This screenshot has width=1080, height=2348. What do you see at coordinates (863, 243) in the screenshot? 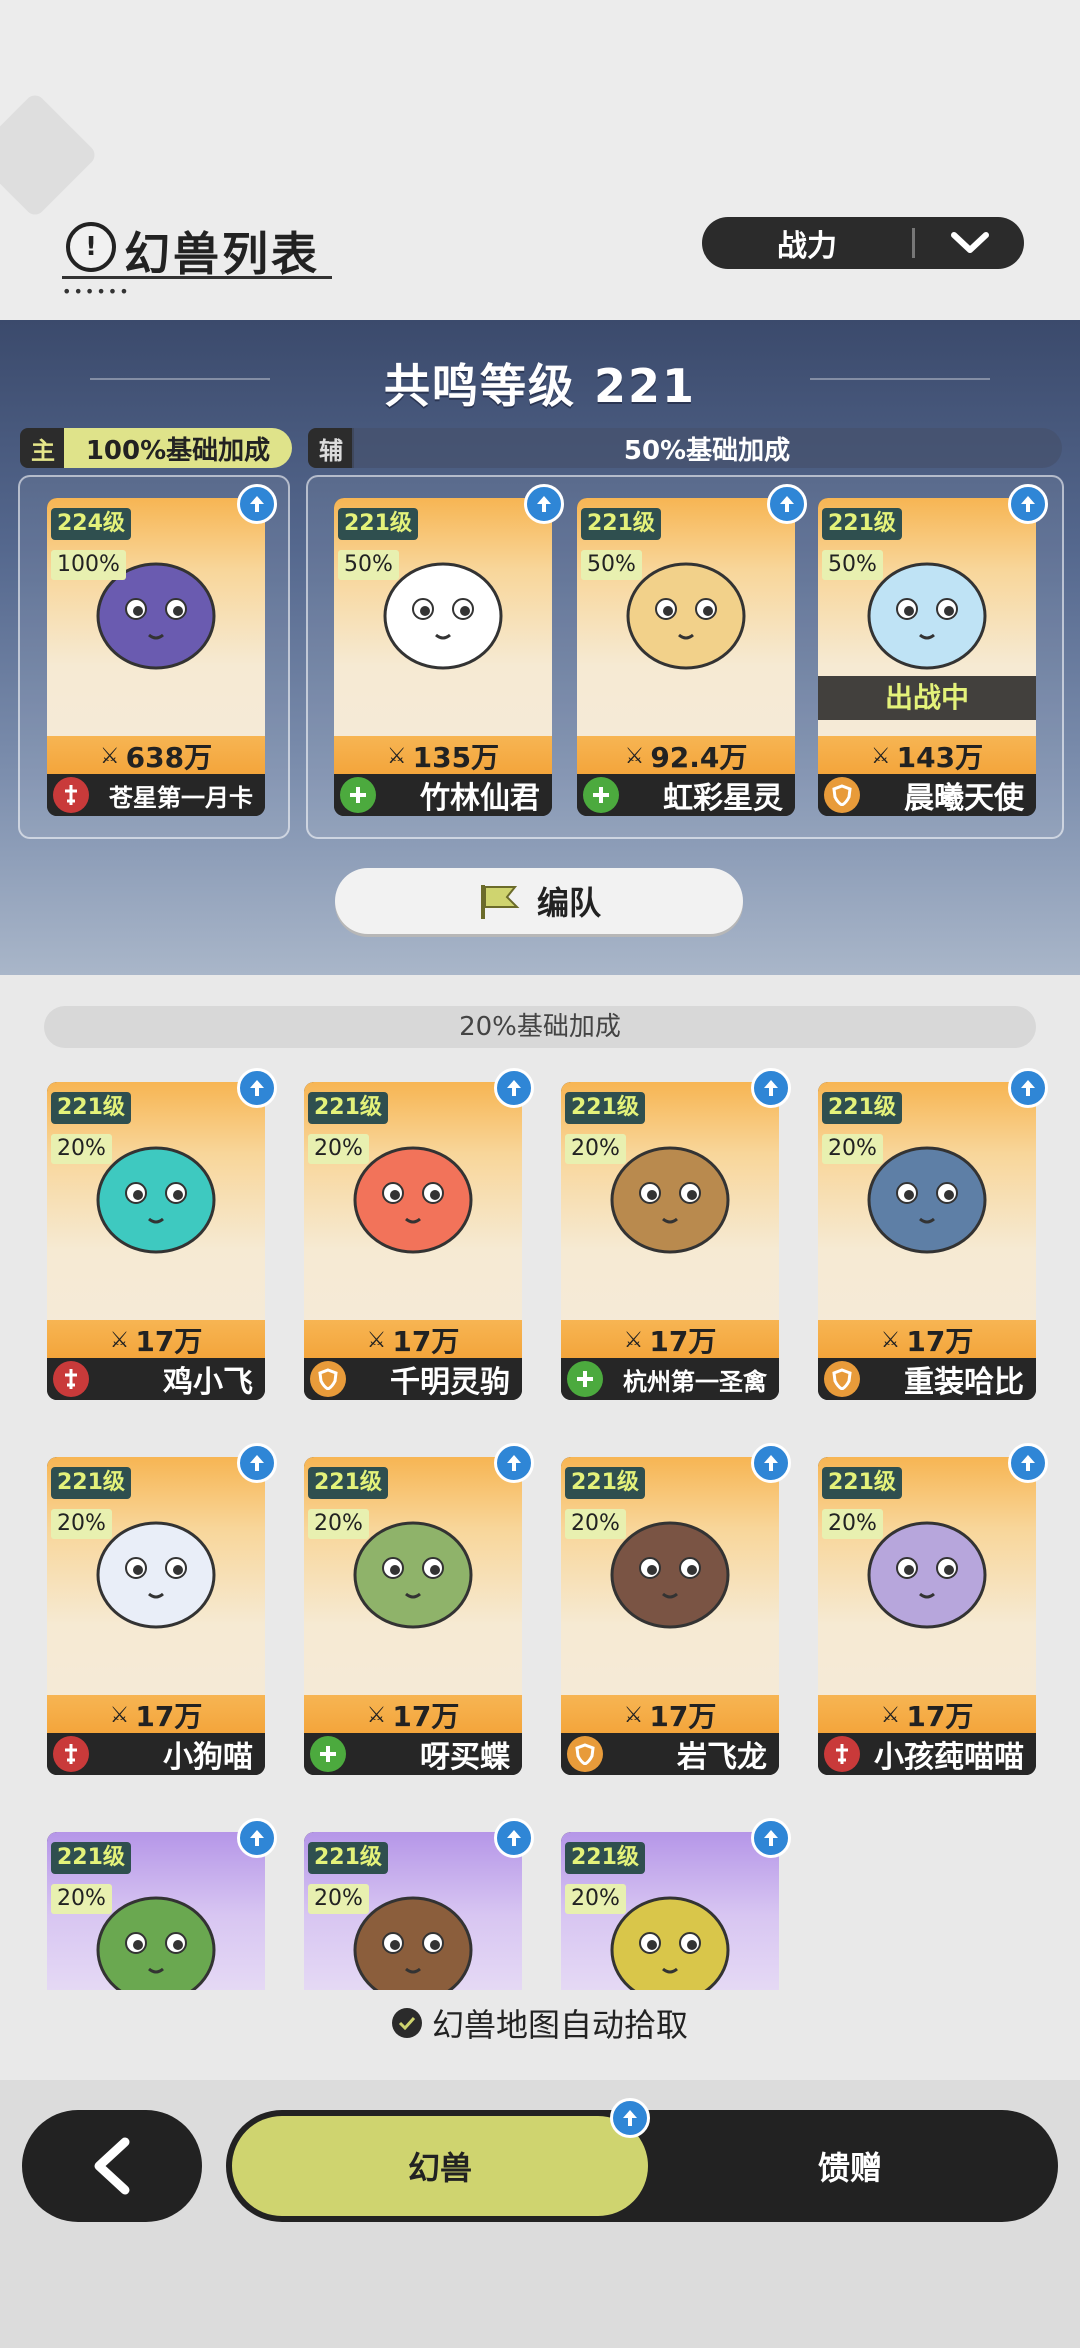
I see `sort-dropdown: 战力` at bounding box center [863, 243].